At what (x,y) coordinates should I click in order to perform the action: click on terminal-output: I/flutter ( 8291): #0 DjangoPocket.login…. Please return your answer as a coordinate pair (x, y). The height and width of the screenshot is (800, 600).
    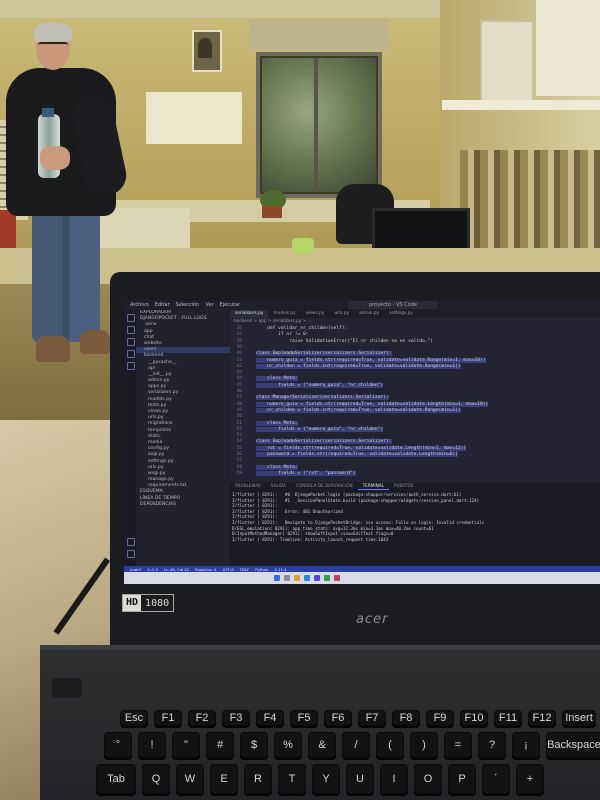
    Looking at the image, I should click on (415, 517).